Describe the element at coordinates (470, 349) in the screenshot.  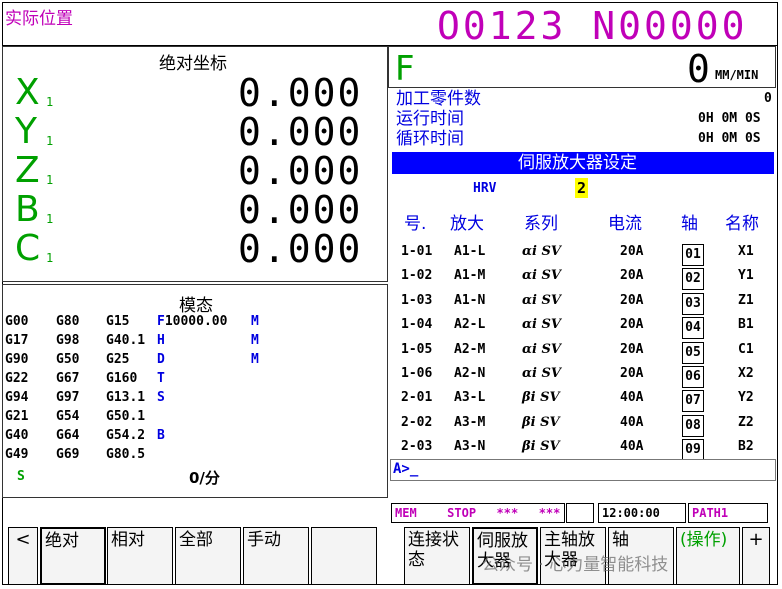
I see `servo-amp: A2-M` at that location.